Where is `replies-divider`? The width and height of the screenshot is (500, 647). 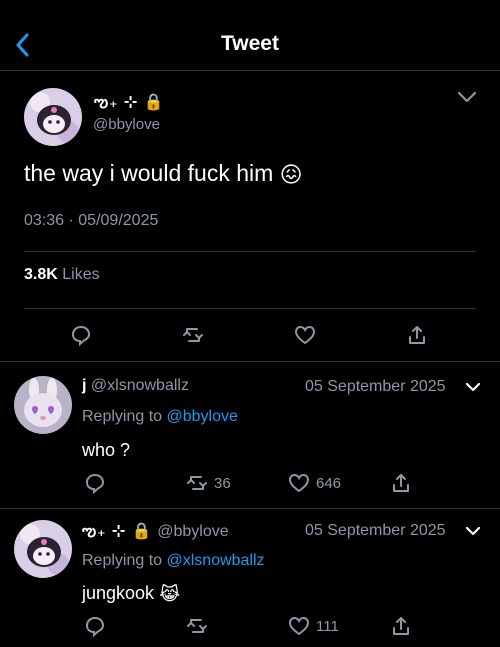 replies-divider is located at coordinates (250, 361).